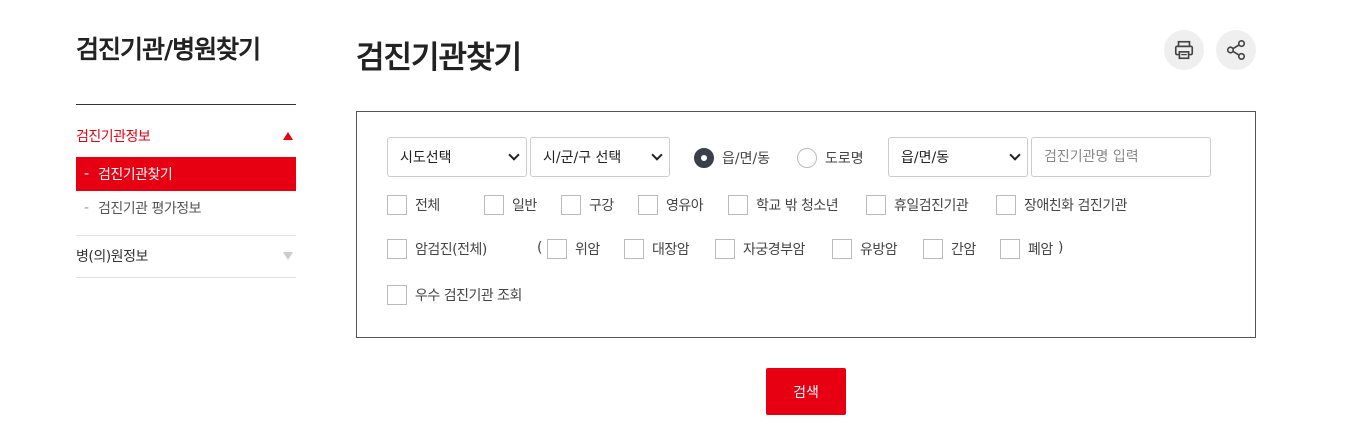  I want to click on checkbox-cervical-cancer: 자궁경부암, so click(760, 249).